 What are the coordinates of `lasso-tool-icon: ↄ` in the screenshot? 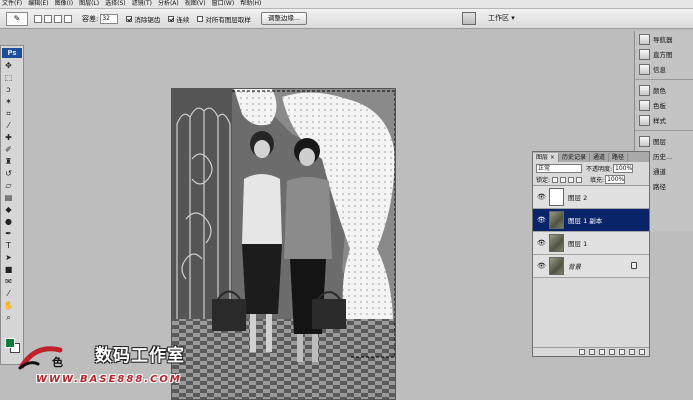 It's located at (8, 89).